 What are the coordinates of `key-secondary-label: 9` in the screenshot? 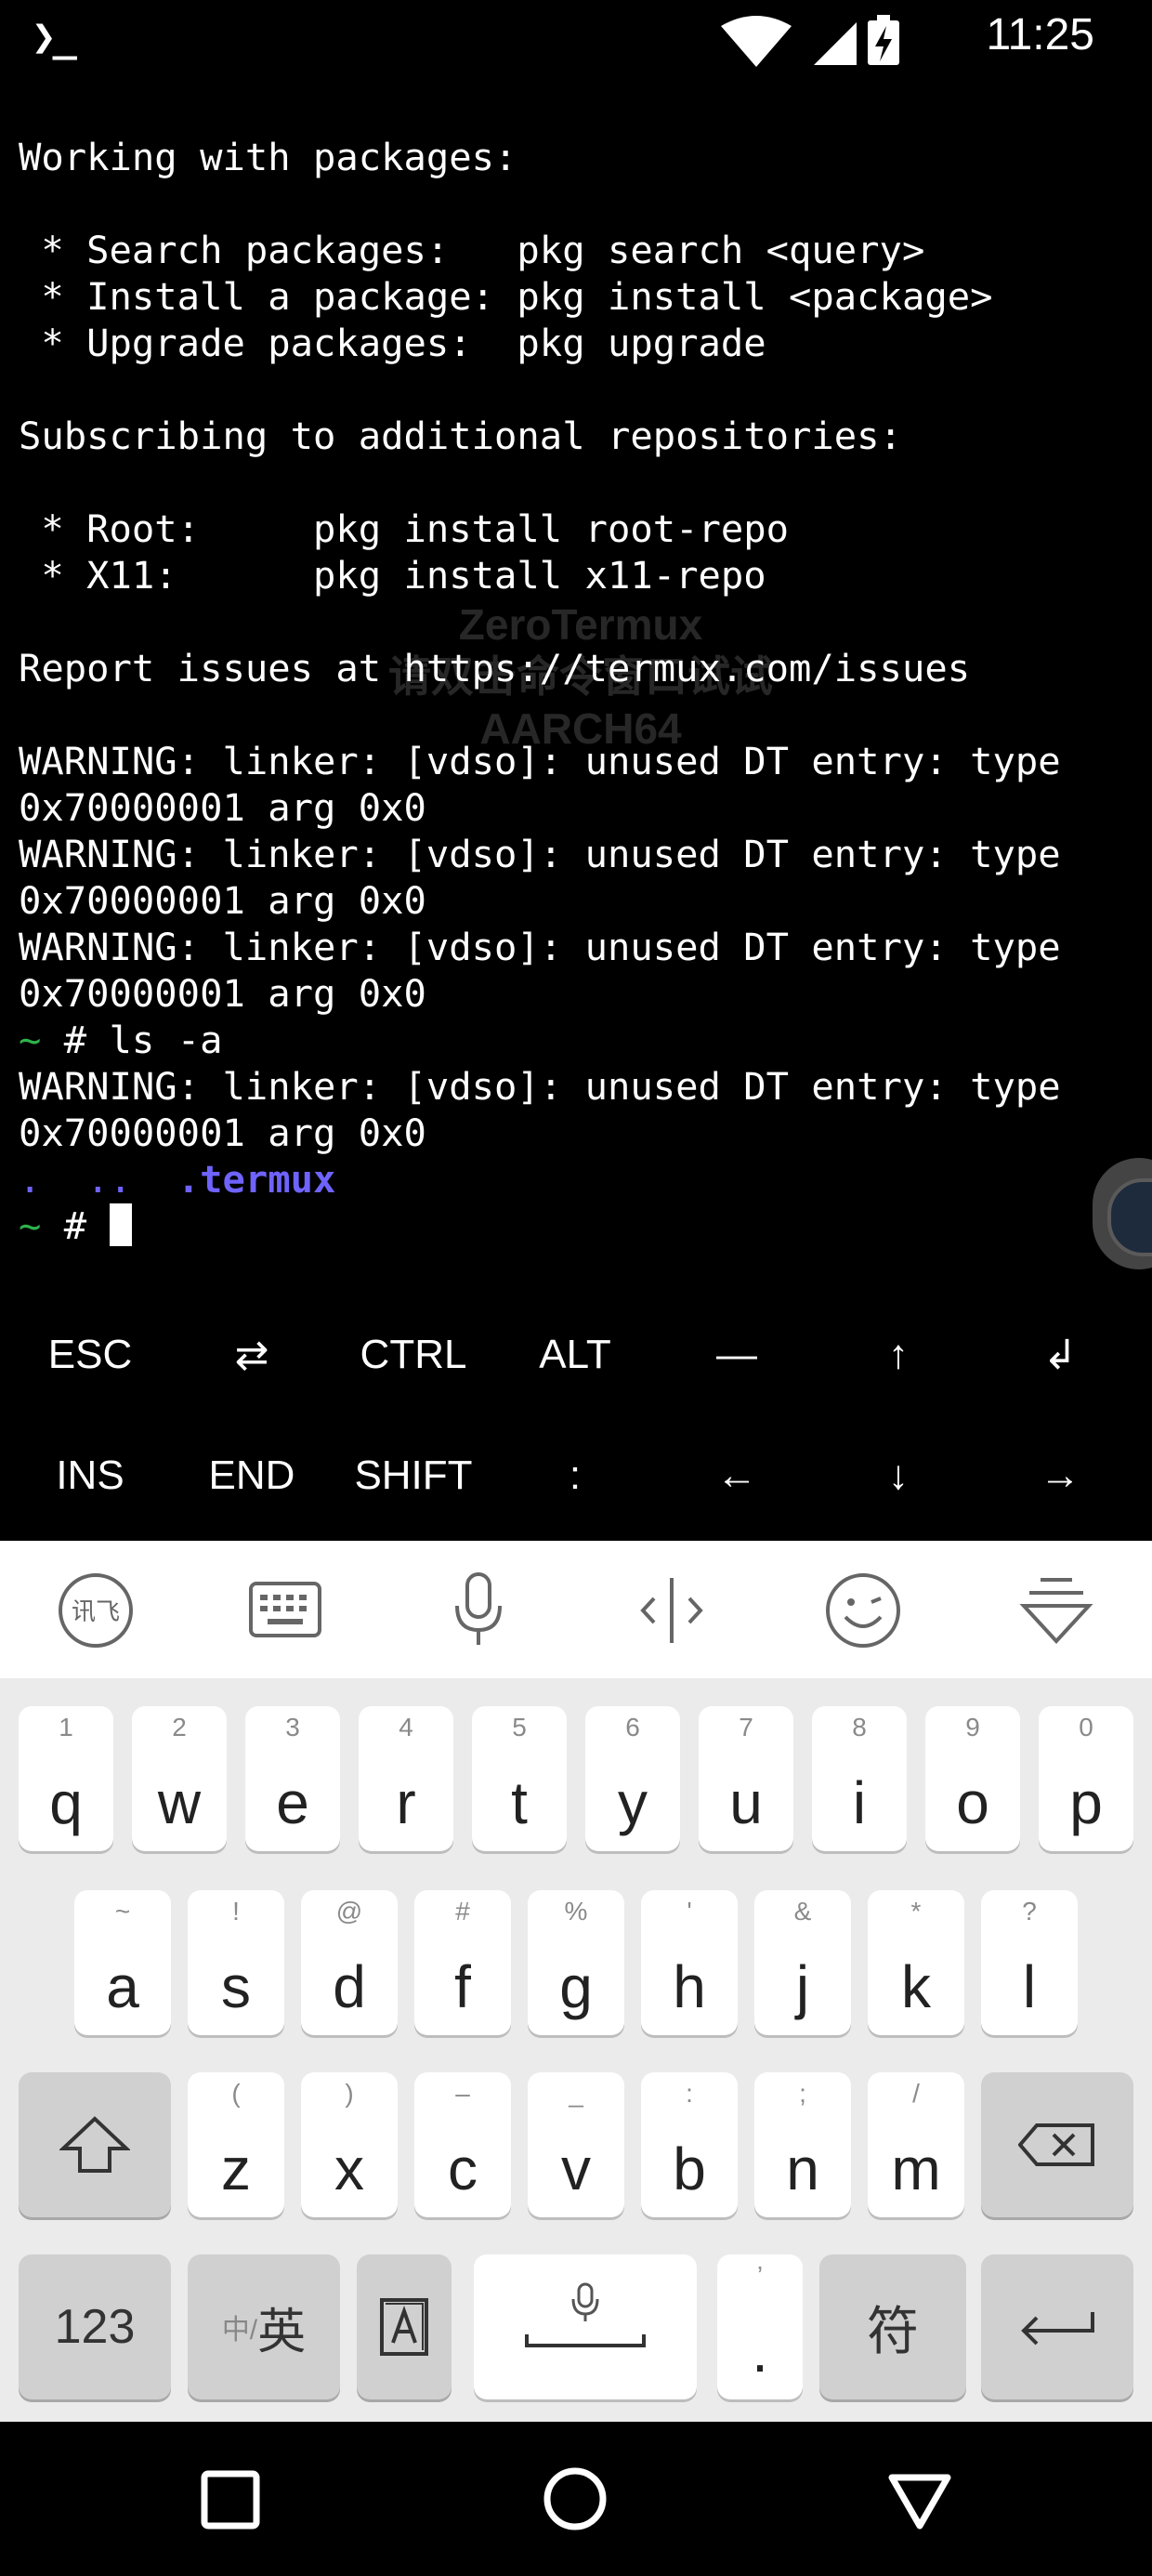 It's located at (972, 1727).